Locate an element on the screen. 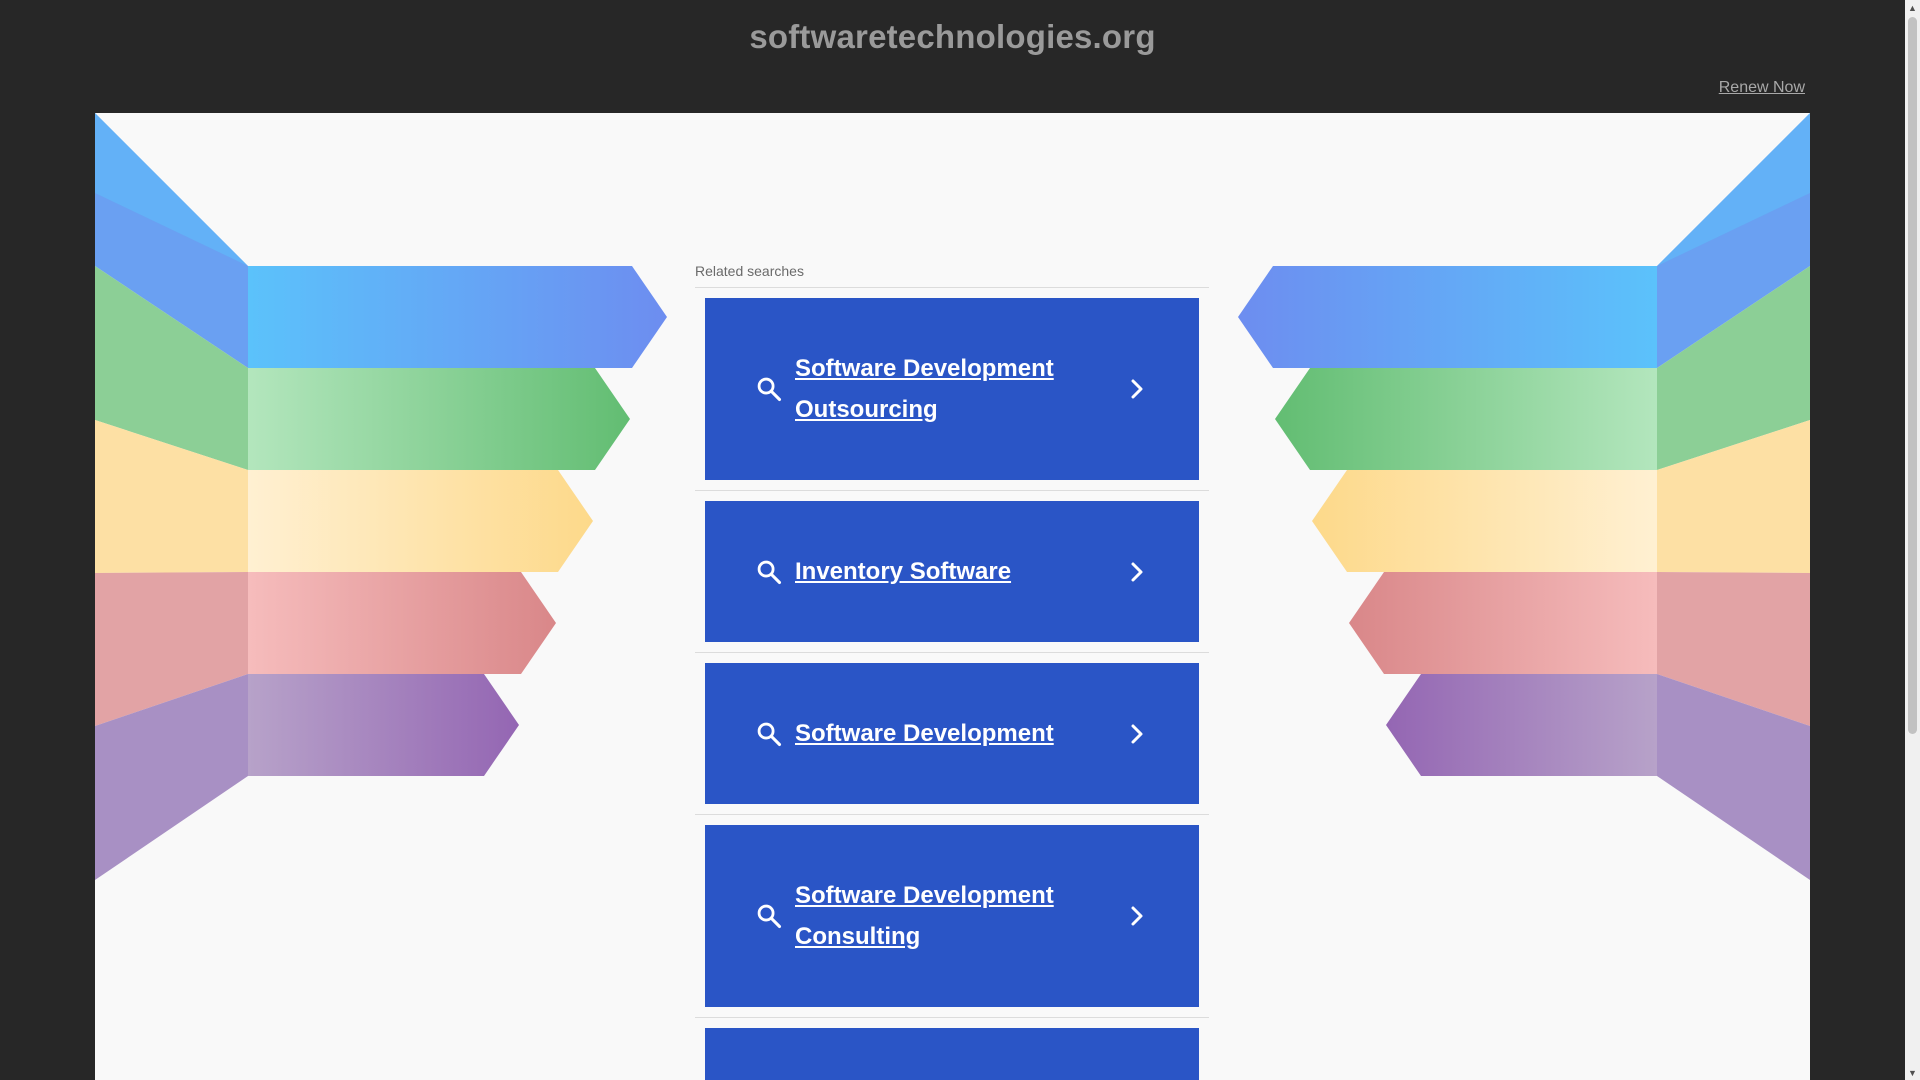 Image resolution: width=1920 pixels, height=1080 pixels. list-item is located at coordinates (952, 1049).